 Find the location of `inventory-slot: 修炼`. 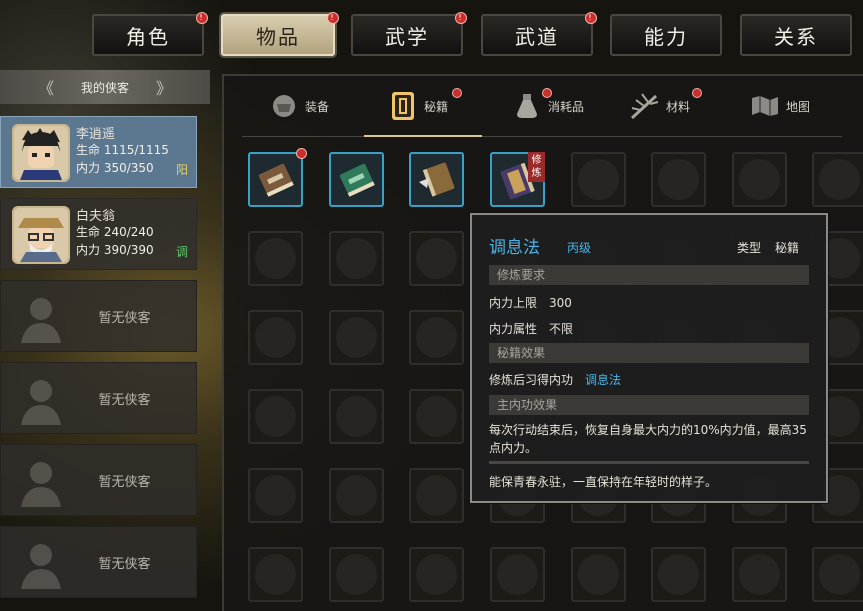

inventory-slot: 修炼 is located at coordinates (517, 179).